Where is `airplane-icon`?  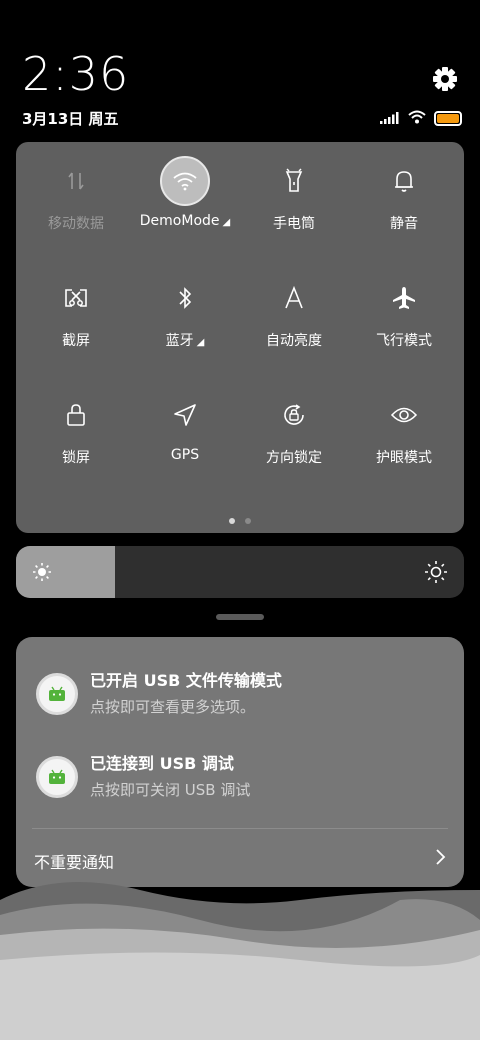 airplane-icon is located at coordinates (404, 298).